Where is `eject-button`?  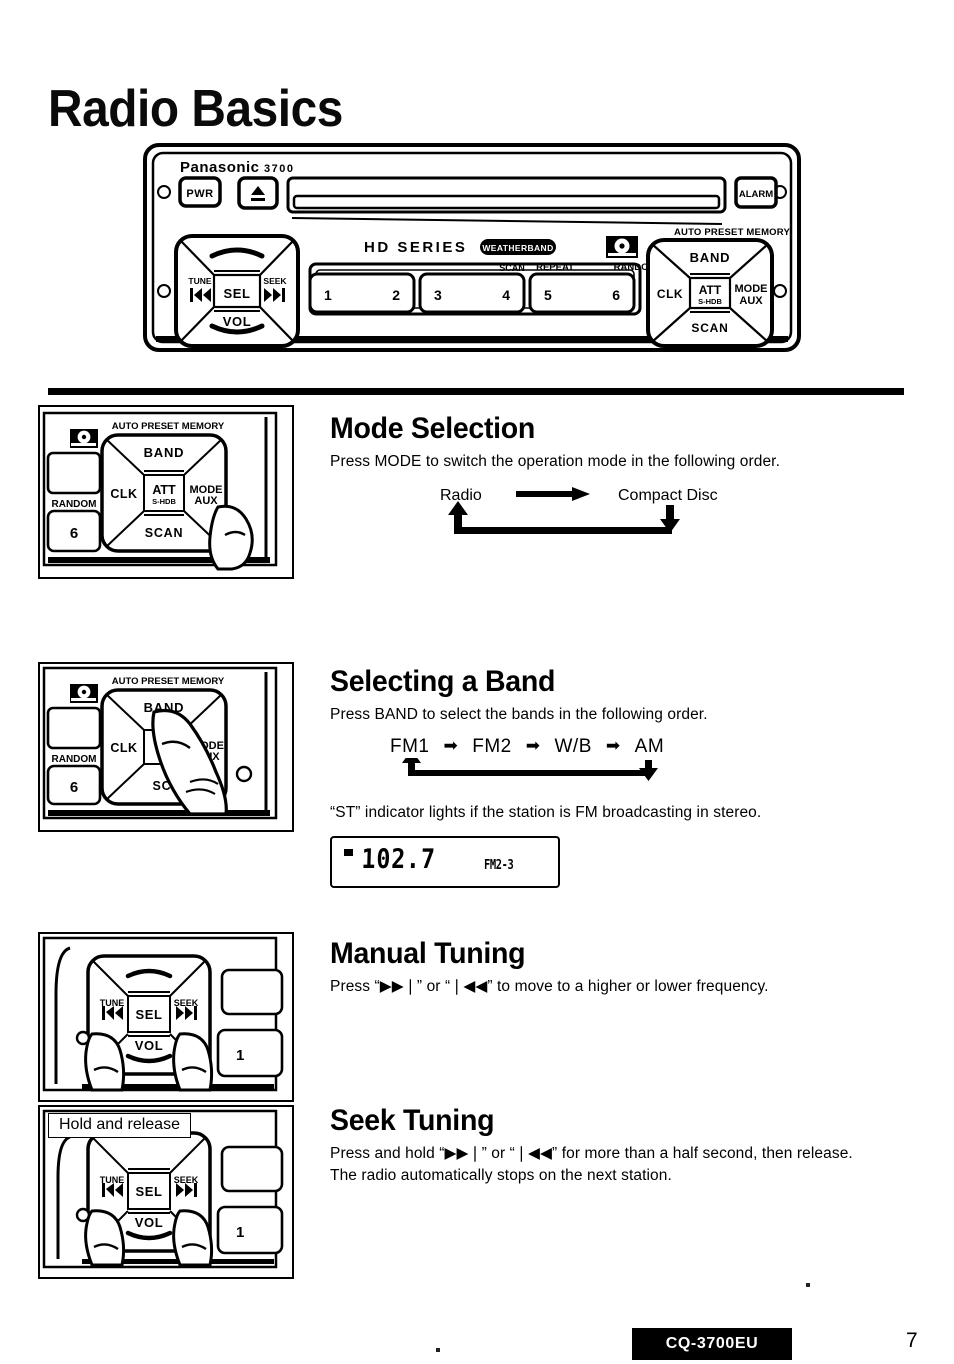 eject-button is located at coordinates (258, 193).